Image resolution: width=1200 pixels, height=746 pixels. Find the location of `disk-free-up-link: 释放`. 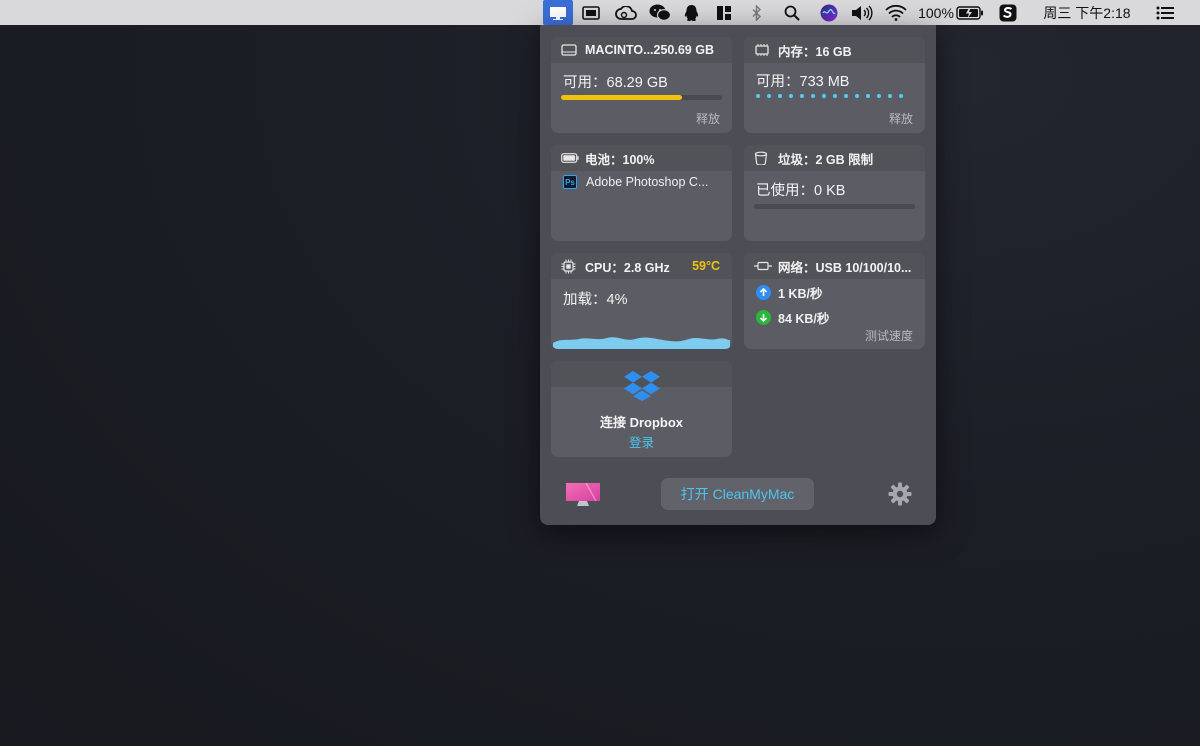

disk-free-up-link: 释放 is located at coordinates (708, 118).